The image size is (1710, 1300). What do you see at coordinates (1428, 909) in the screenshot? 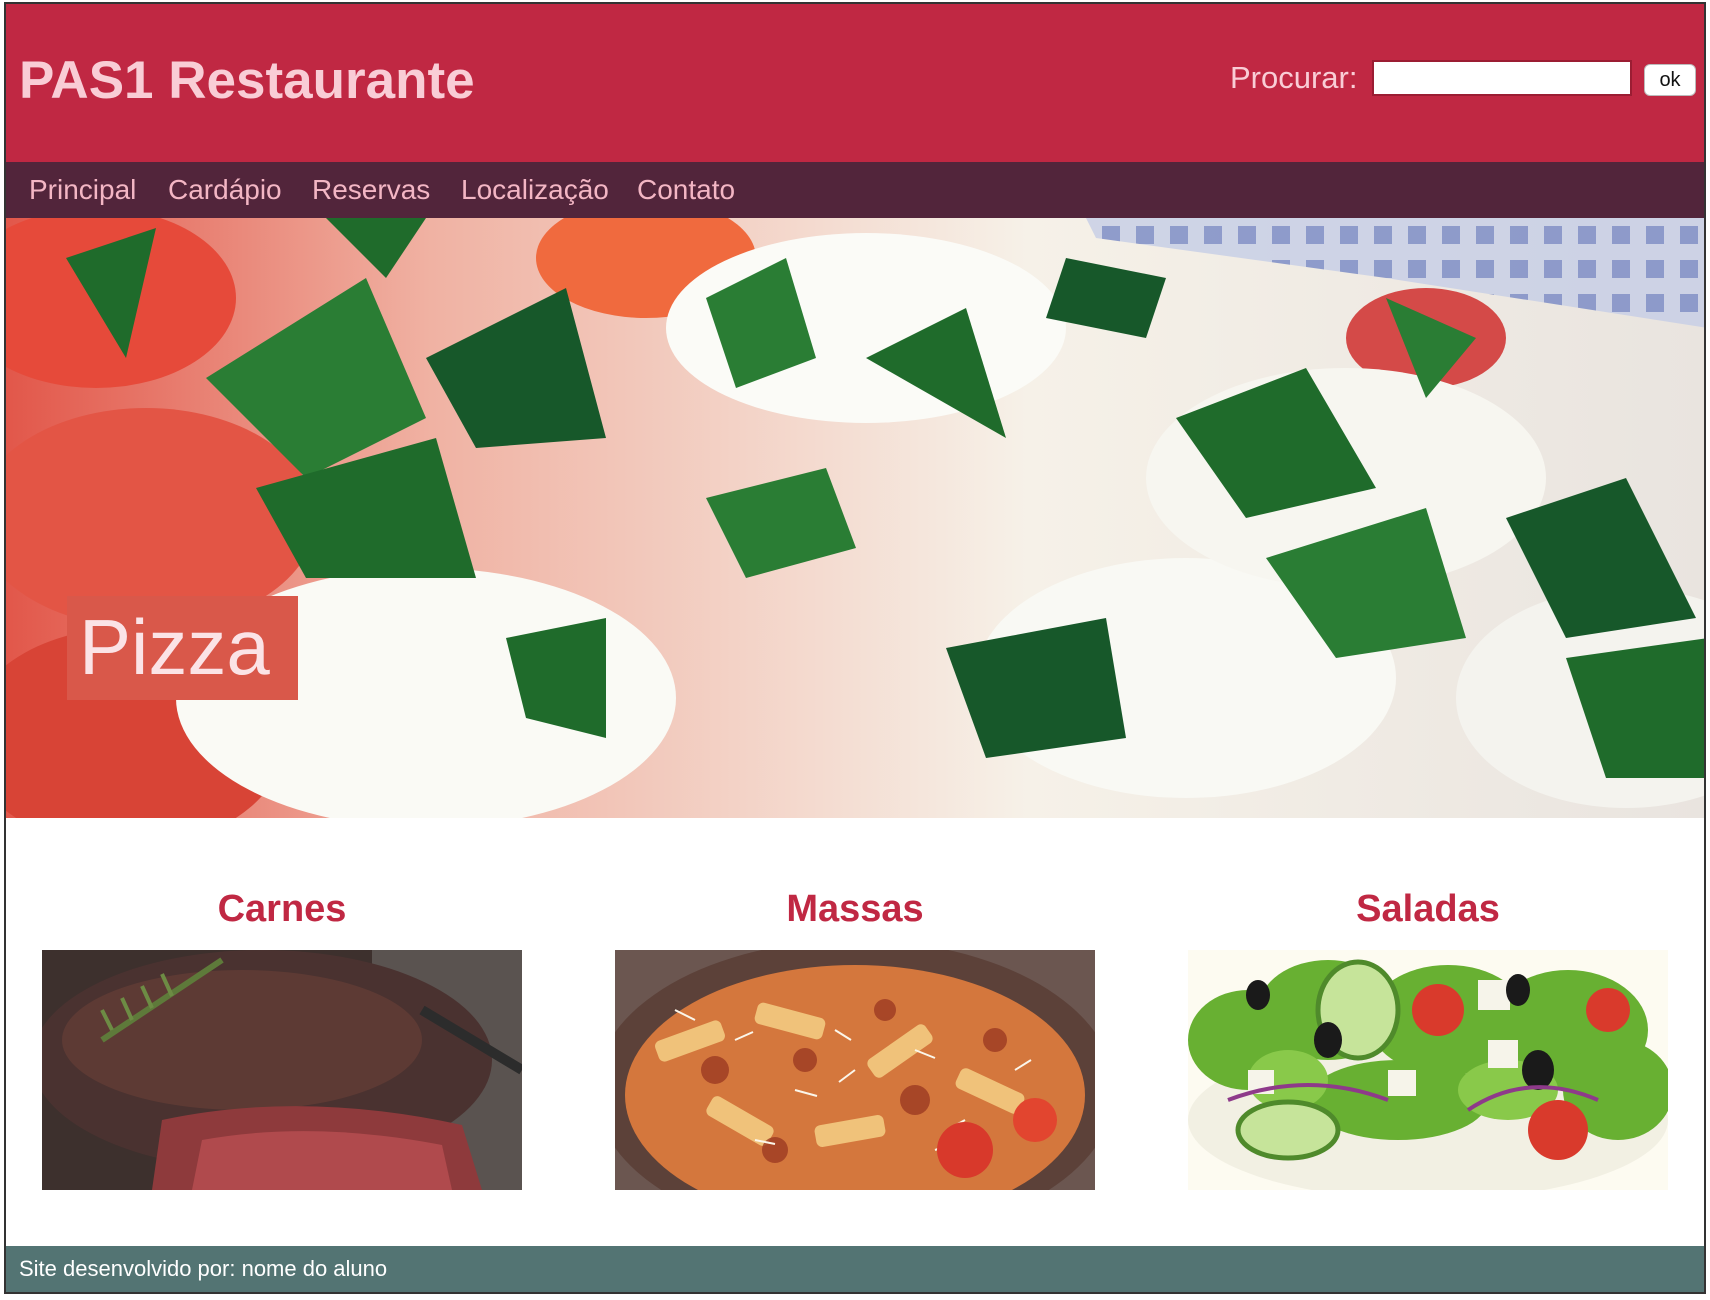
I see `category-title-saladas: Saladas` at bounding box center [1428, 909].